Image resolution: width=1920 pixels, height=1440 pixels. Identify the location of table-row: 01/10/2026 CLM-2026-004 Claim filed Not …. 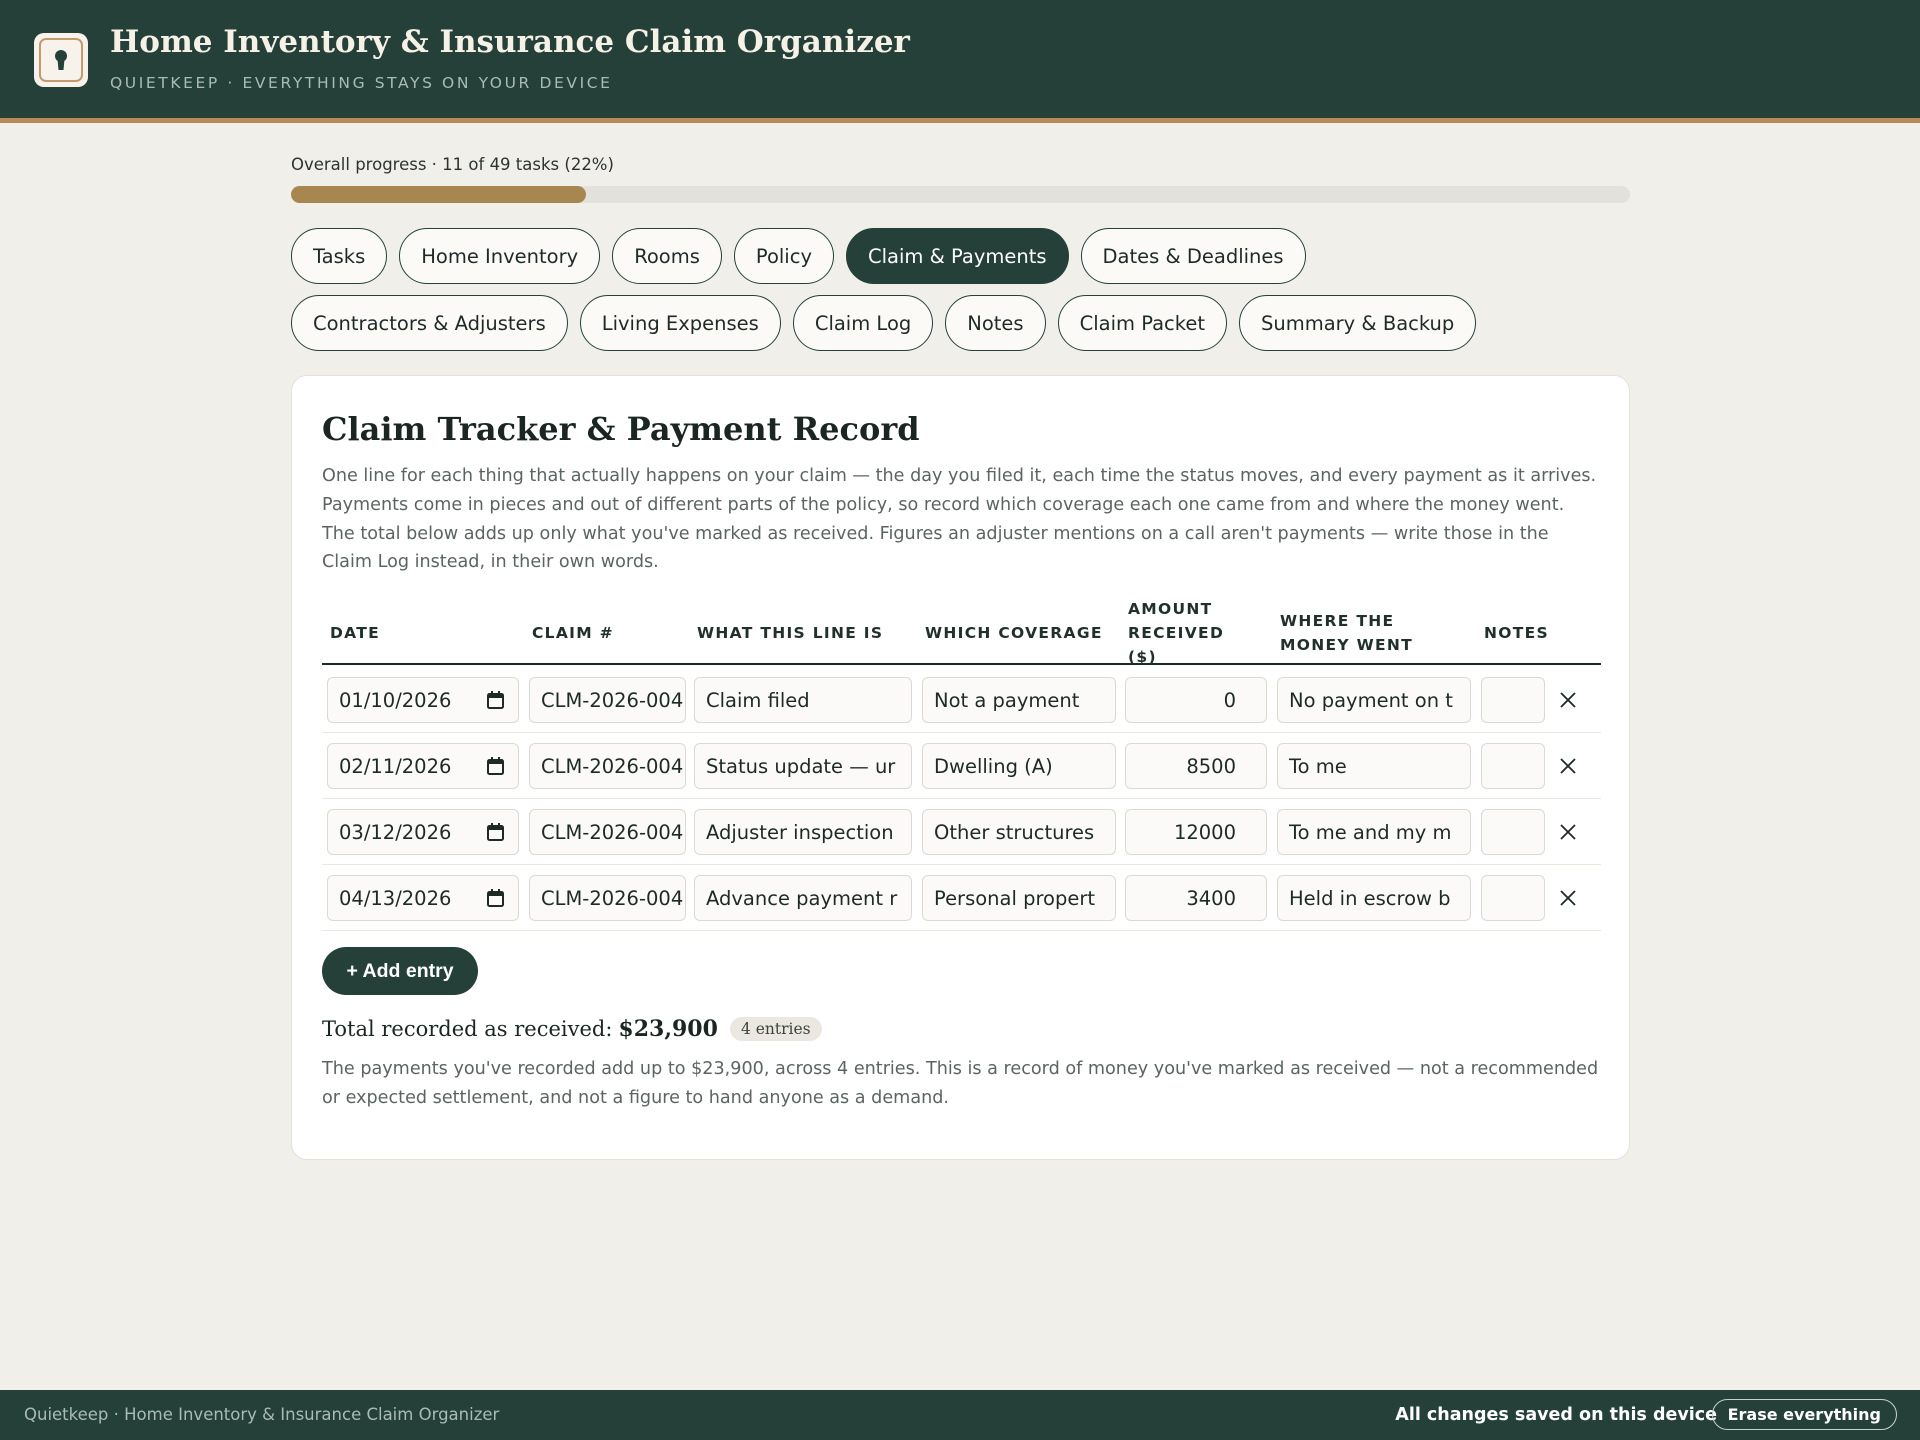
(961, 700).